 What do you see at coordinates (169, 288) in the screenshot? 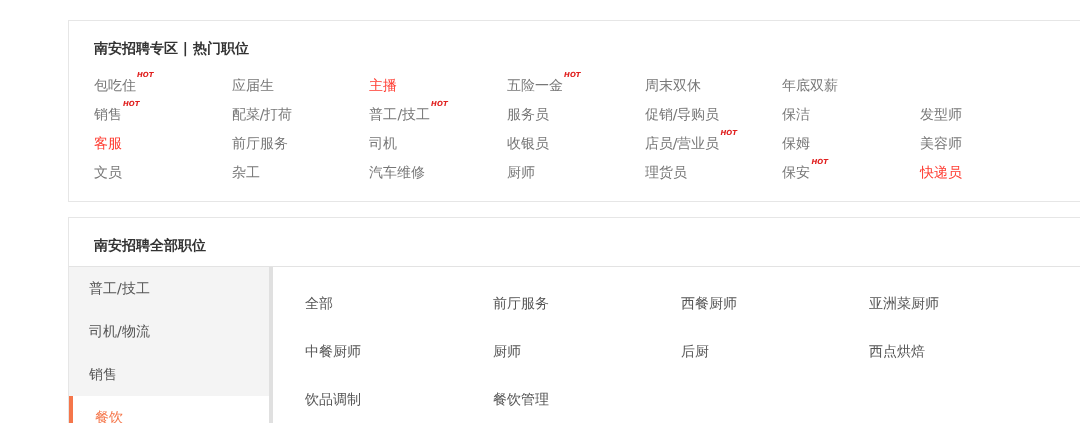
I see `category-item: 普工/技工` at bounding box center [169, 288].